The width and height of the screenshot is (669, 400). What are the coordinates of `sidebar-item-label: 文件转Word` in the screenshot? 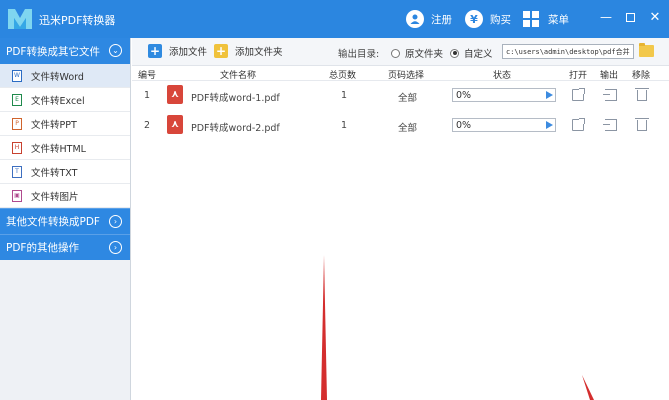 It's located at (57, 77).